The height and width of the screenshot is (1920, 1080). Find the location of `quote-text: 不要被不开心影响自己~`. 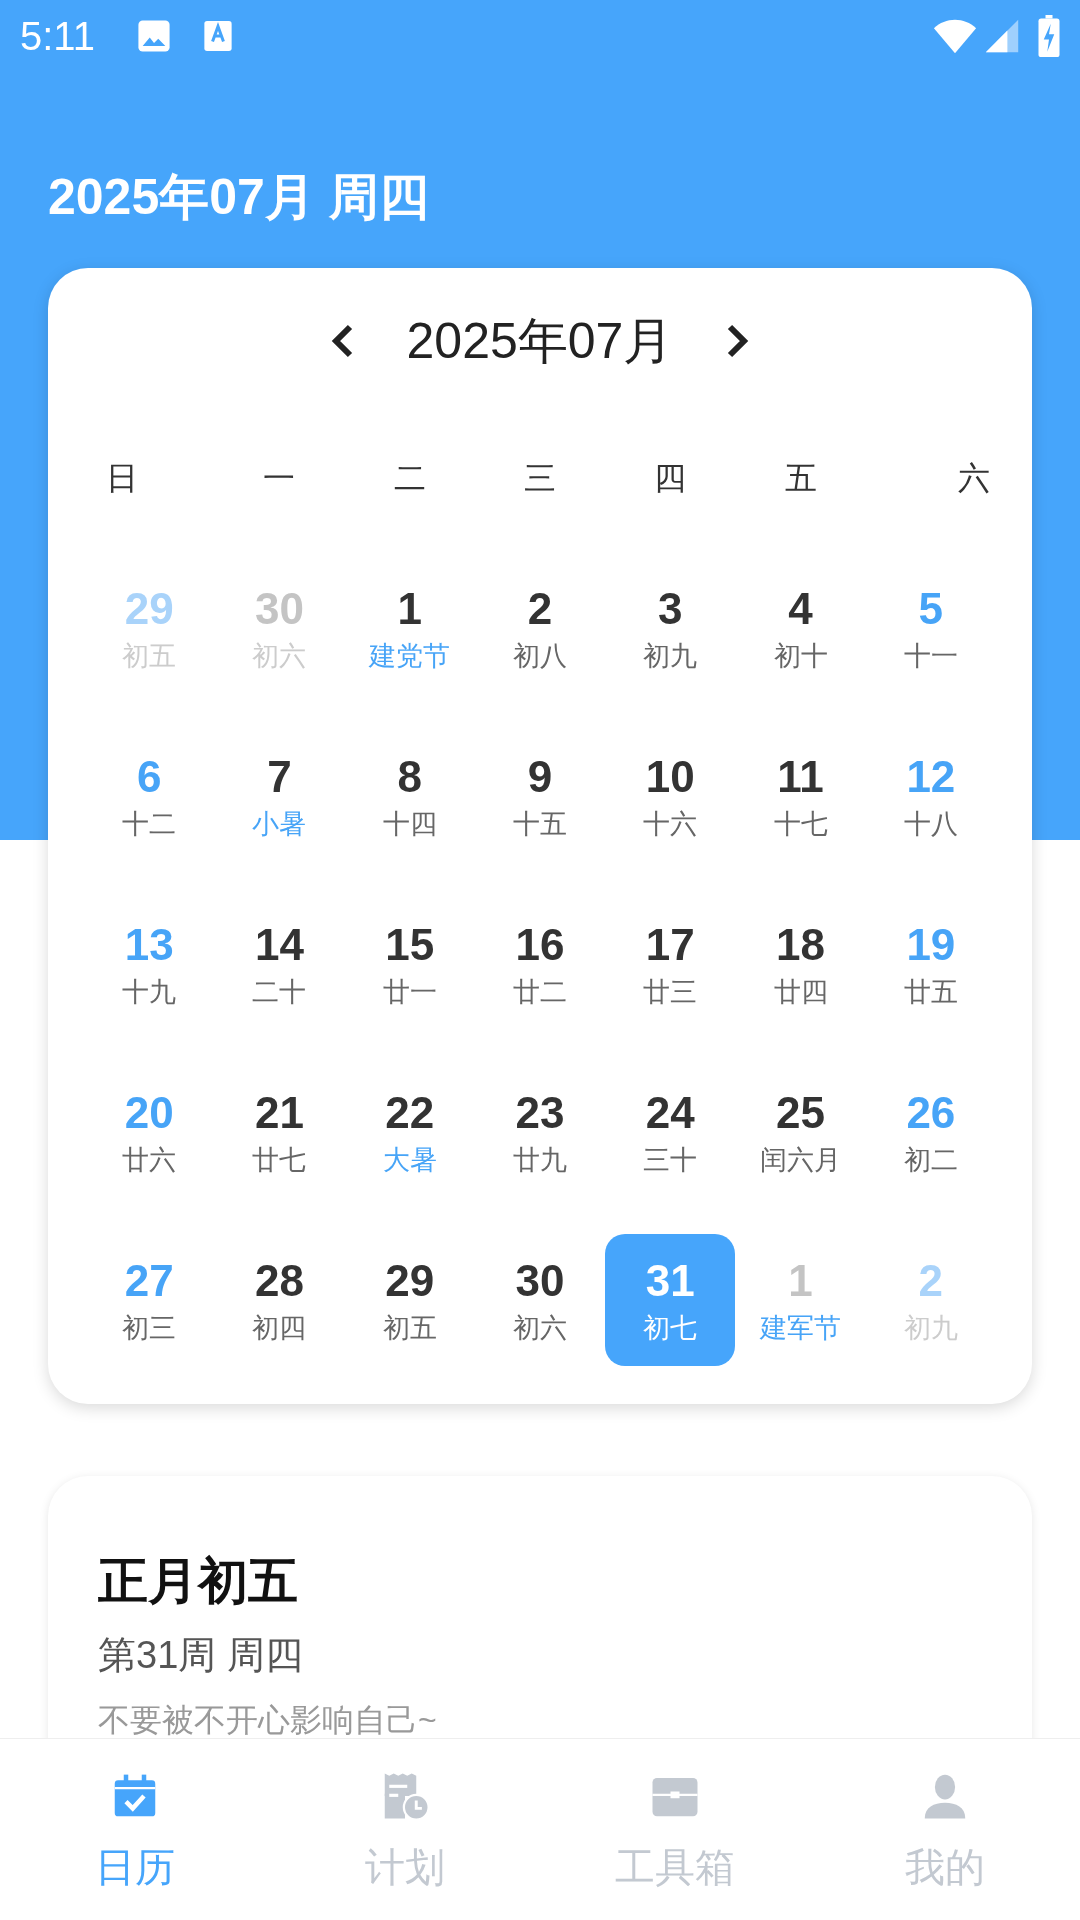

quote-text: 不要被不开心影响自己~ is located at coordinates (268, 1720).